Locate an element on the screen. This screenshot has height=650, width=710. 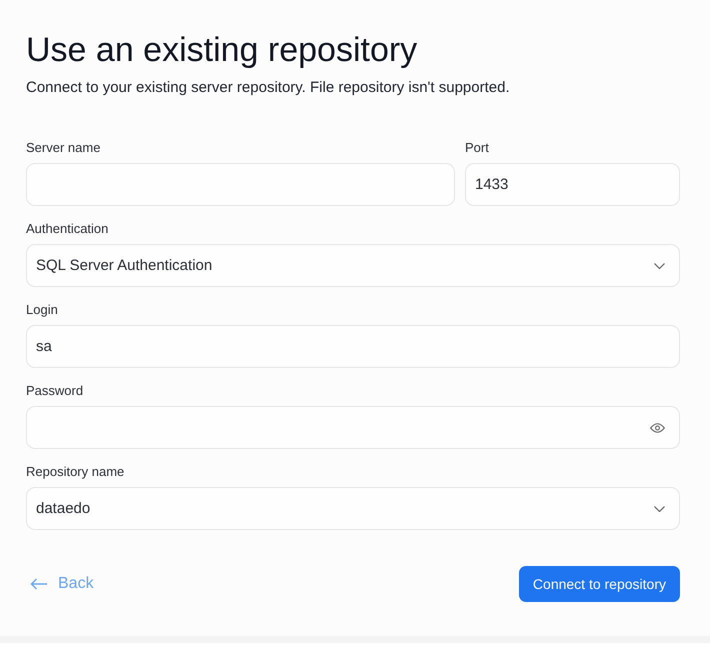
text-field: sa is located at coordinates (353, 346).